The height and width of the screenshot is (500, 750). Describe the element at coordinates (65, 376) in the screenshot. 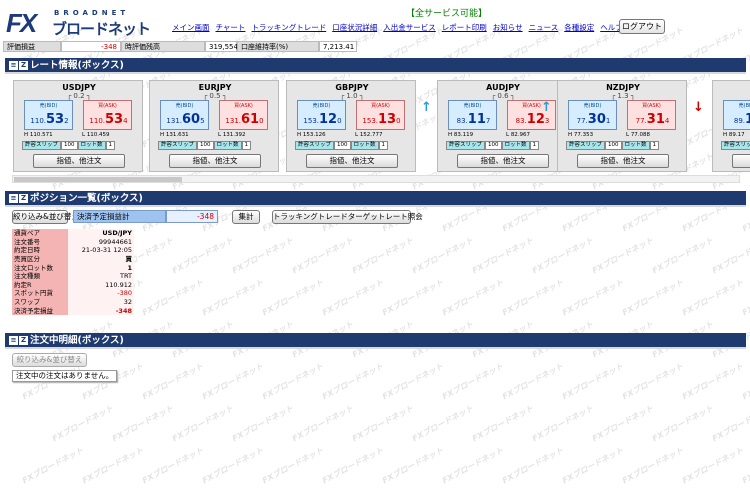

I see `no-orders-message: 注文中の注文はありません。` at that location.